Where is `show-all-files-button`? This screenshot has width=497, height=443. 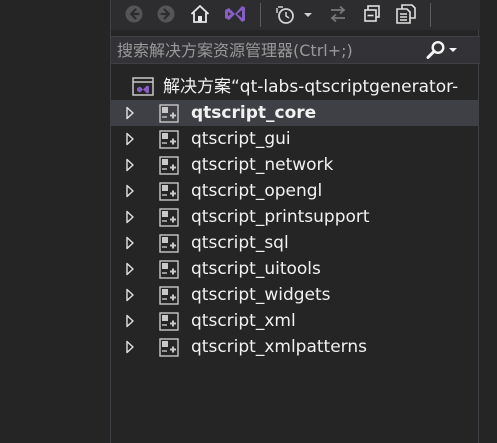 show-all-files-button is located at coordinates (406, 14).